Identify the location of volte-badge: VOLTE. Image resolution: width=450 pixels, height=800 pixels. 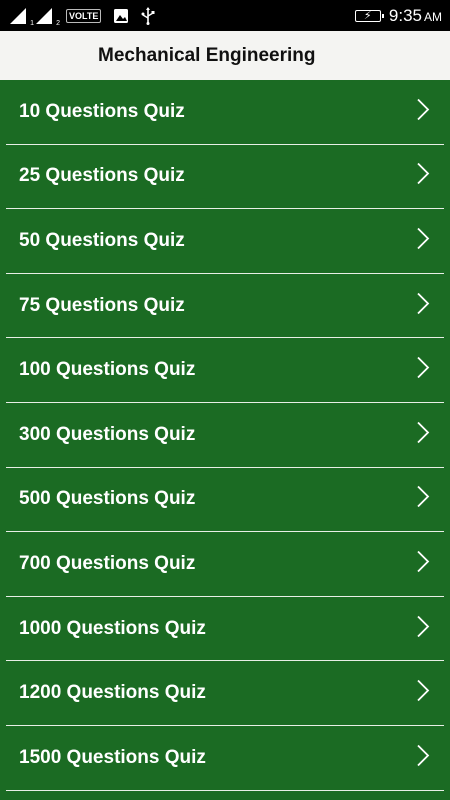
(84, 15).